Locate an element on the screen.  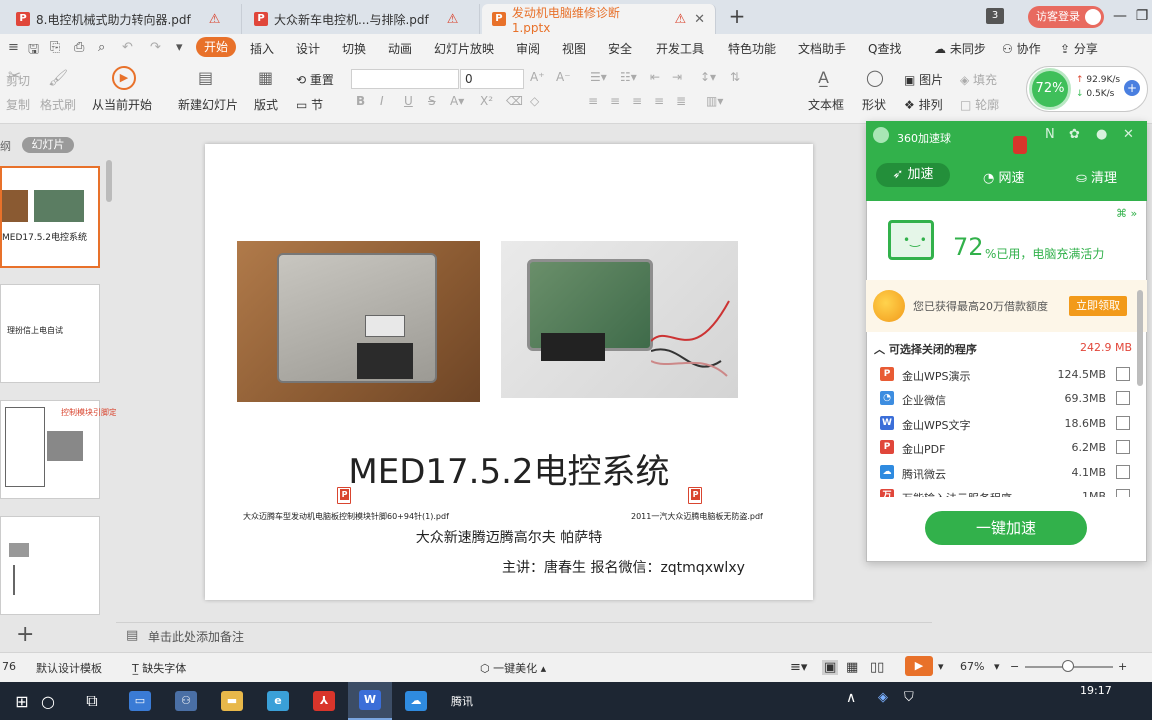
tab-pdf-steering: P 8.电控机械式助力转向器.pdf ⚠ is located at coordinates (124, 19).